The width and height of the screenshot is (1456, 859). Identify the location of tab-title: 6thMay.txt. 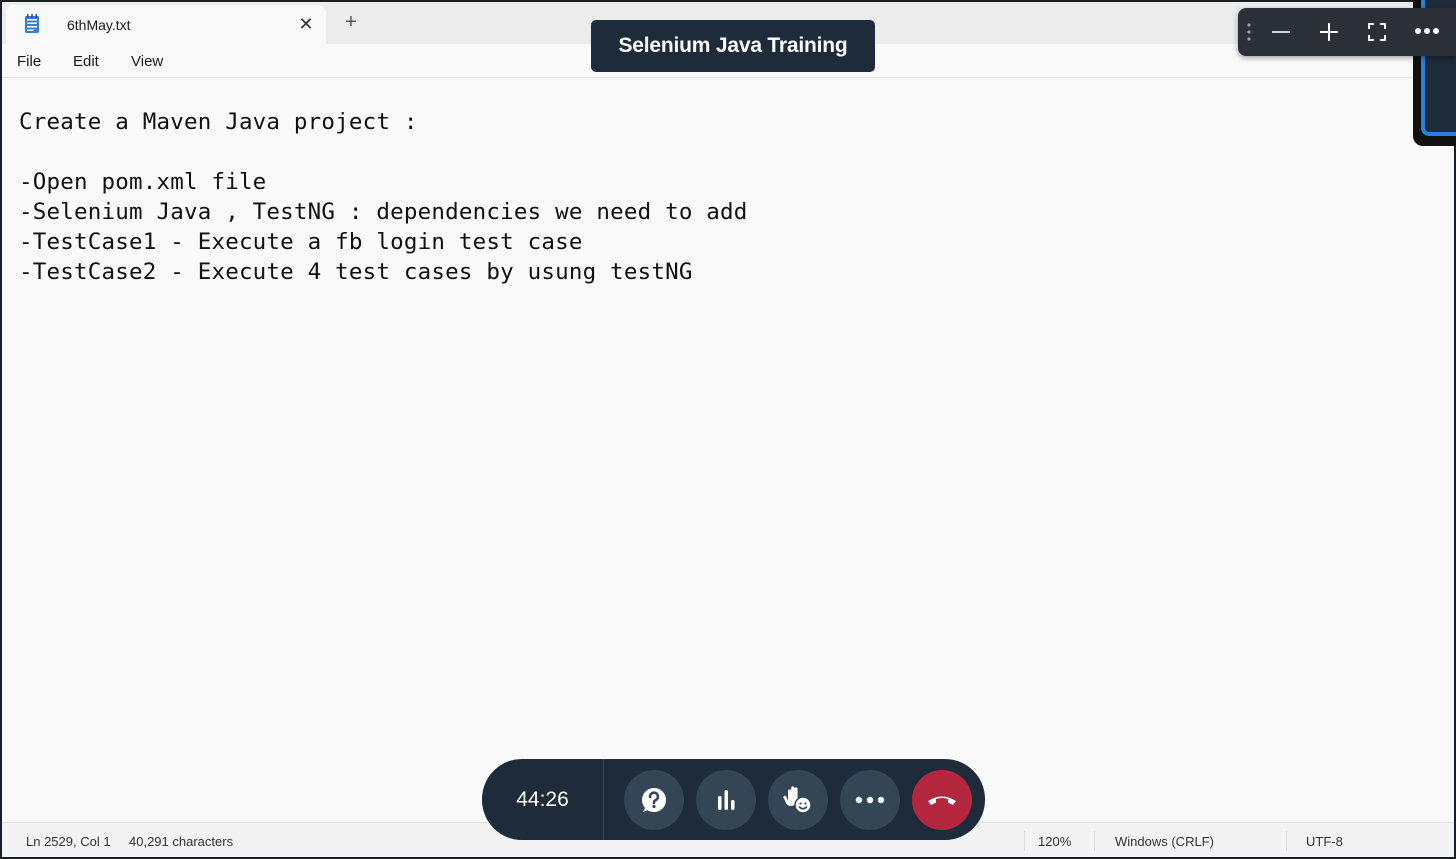
(99, 25).